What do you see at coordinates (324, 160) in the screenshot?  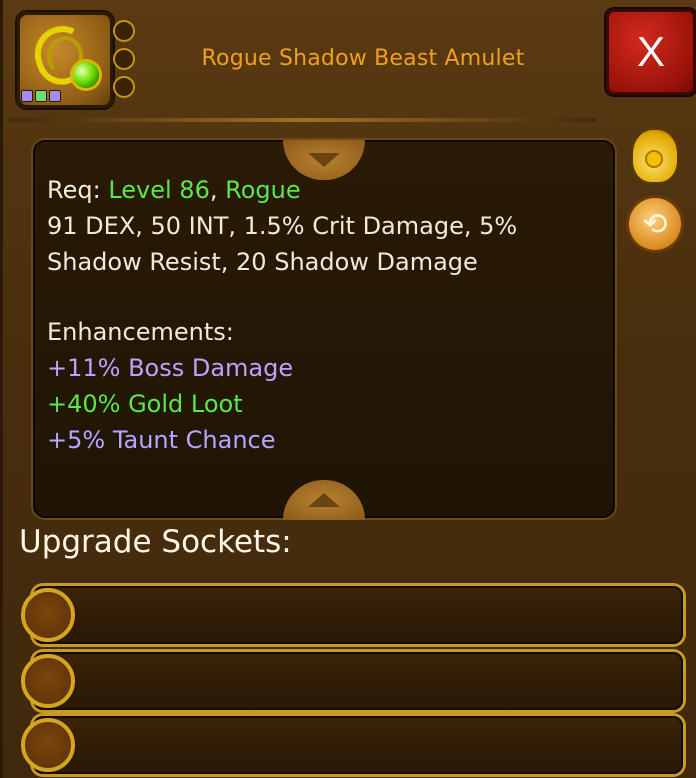 I see `chevron-down-icon` at bounding box center [324, 160].